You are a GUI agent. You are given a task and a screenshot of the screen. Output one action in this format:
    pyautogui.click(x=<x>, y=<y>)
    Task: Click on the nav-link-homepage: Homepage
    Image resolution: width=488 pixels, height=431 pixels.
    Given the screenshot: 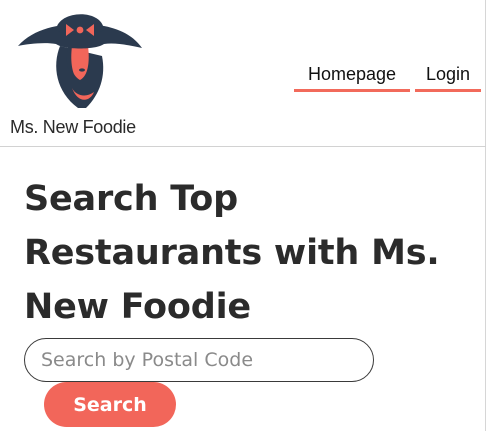 What is the action you would take?
    pyautogui.click(x=352, y=77)
    